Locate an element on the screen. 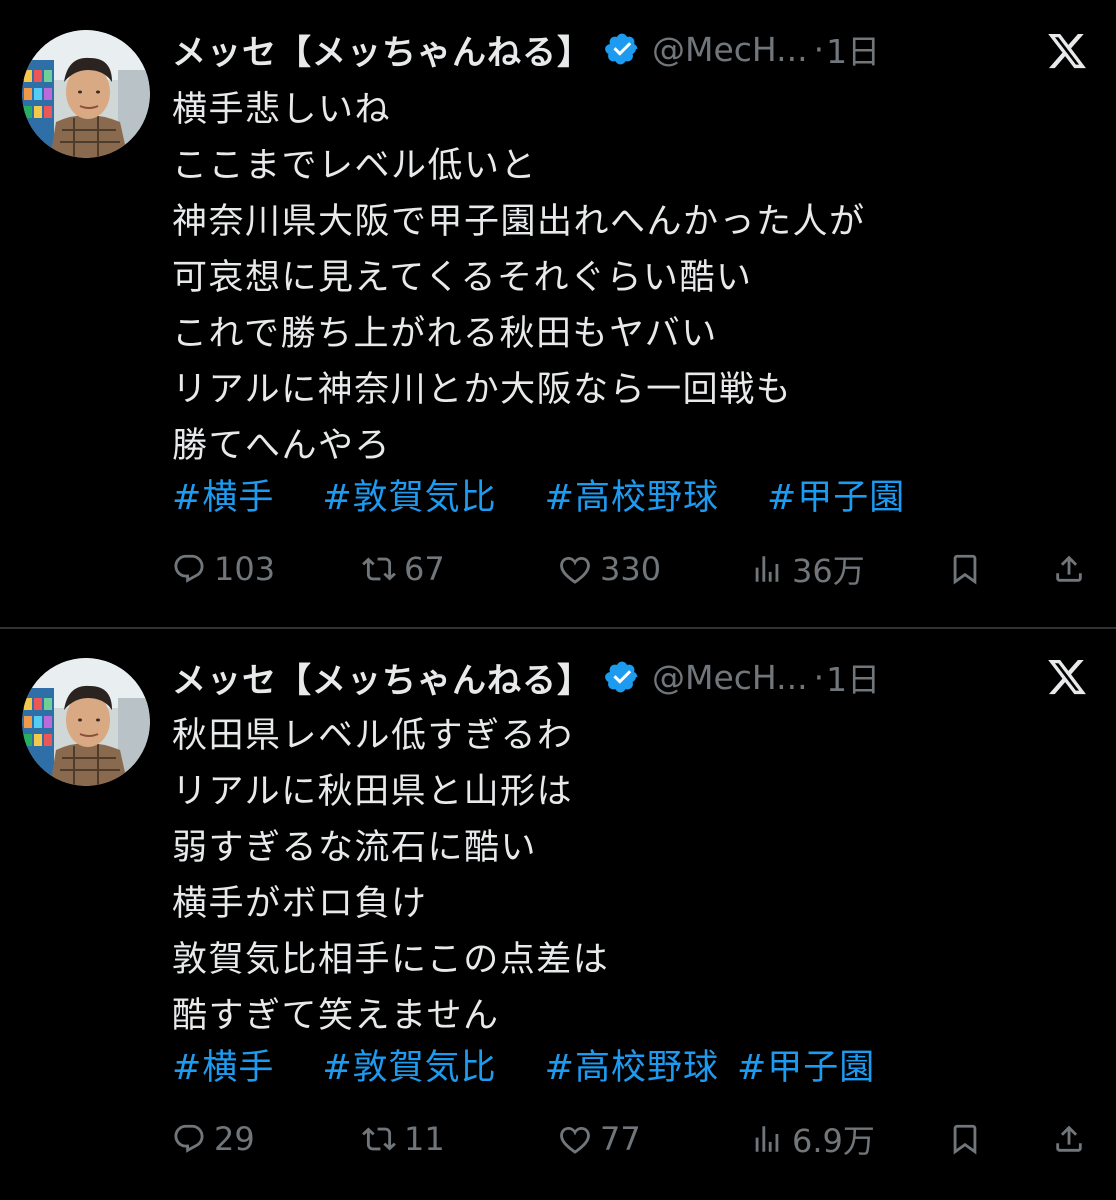  reply-count: 103 is located at coordinates (245, 569).